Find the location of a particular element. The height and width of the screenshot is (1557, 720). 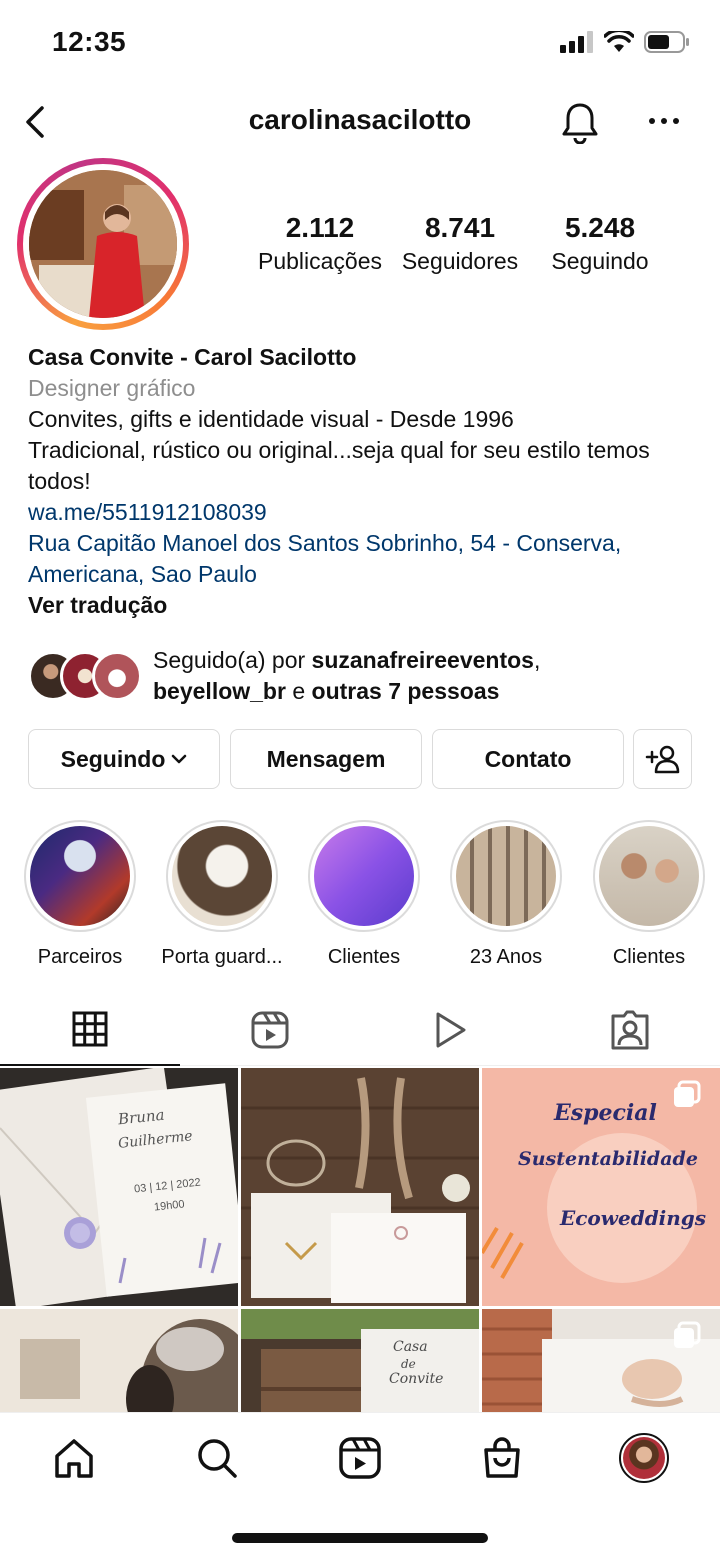

highlight-label: Parceiros is located at coordinates (80, 957).